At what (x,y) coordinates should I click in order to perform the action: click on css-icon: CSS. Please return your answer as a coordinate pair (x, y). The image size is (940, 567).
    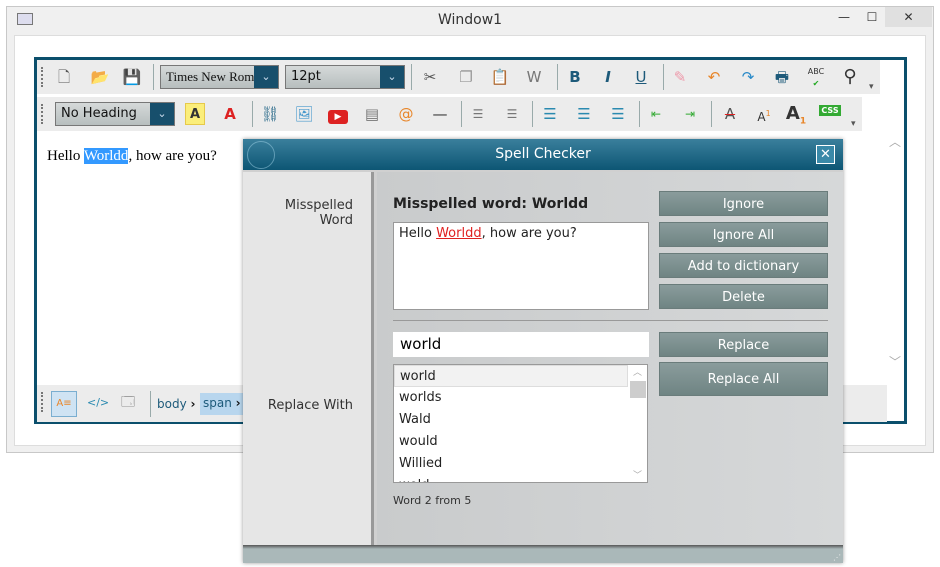
    Looking at the image, I should click on (830, 114).